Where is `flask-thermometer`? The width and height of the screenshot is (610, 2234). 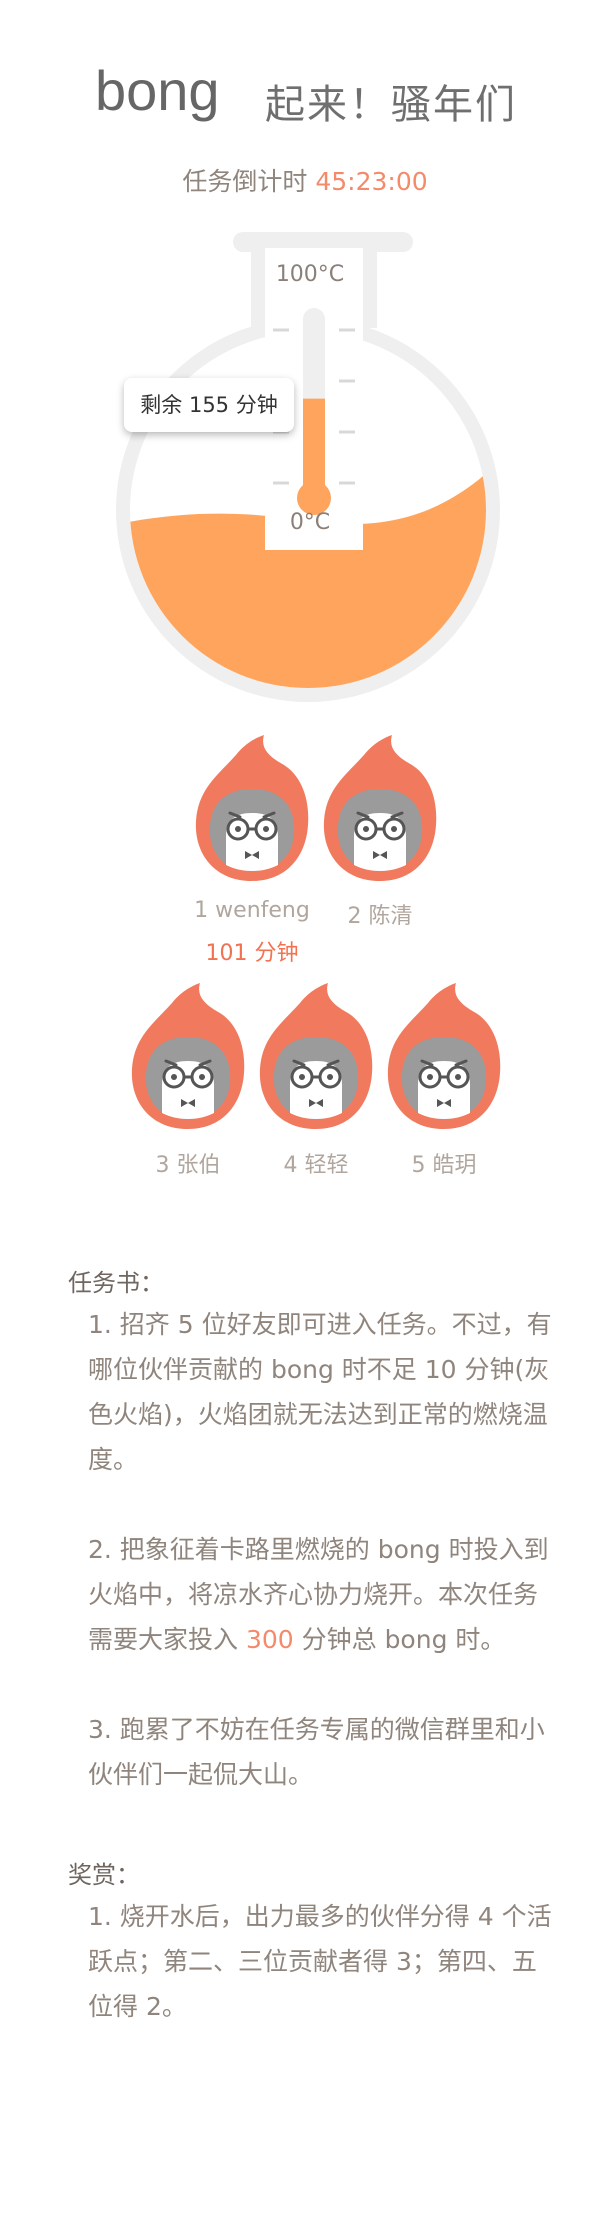
flask-thermometer is located at coordinates (308, 467).